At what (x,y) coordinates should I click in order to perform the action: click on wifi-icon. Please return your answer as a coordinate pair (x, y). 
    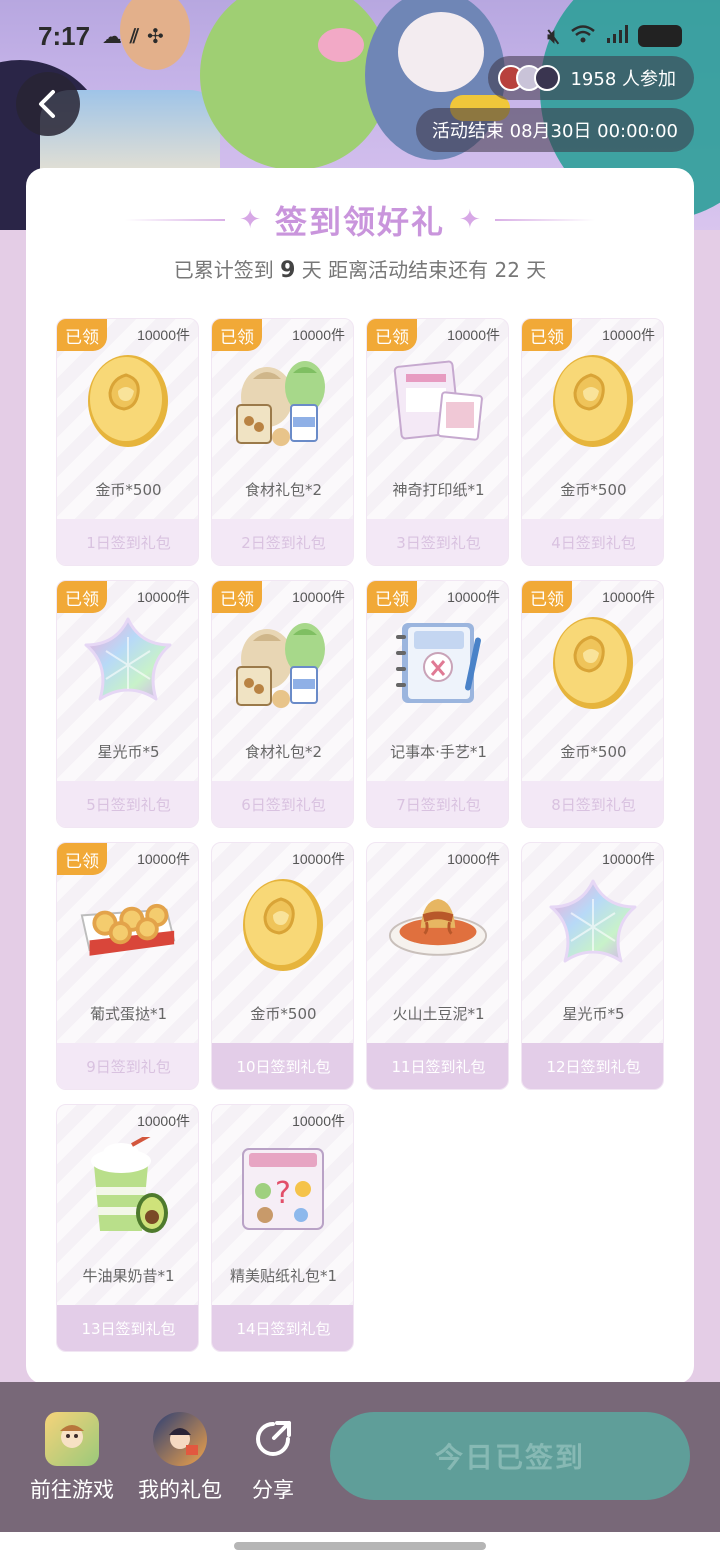
    Looking at the image, I should click on (583, 36).